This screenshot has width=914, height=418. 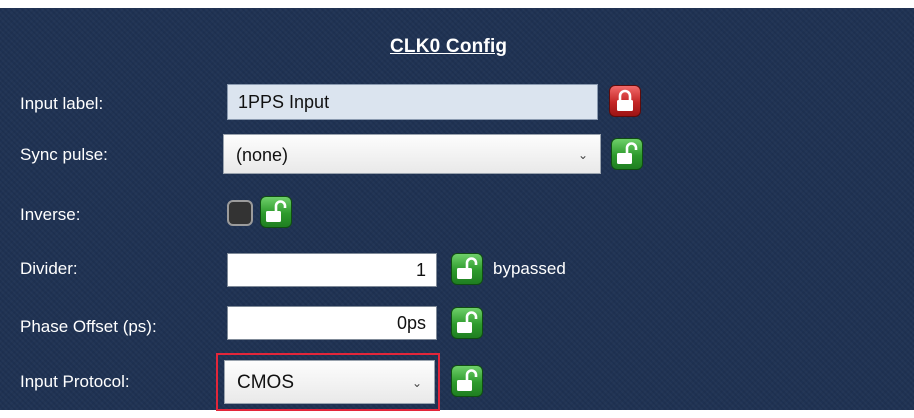 I want to click on phase-offset-label: Phase Offset (ps):, so click(x=88, y=326).